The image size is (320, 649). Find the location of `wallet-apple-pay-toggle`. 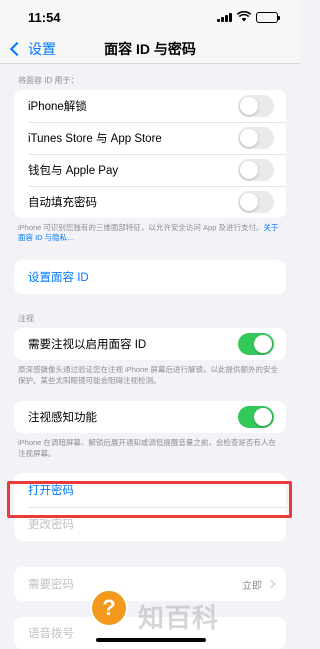

wallet-apple-pay-toggle is located at coordinates (256, 169).